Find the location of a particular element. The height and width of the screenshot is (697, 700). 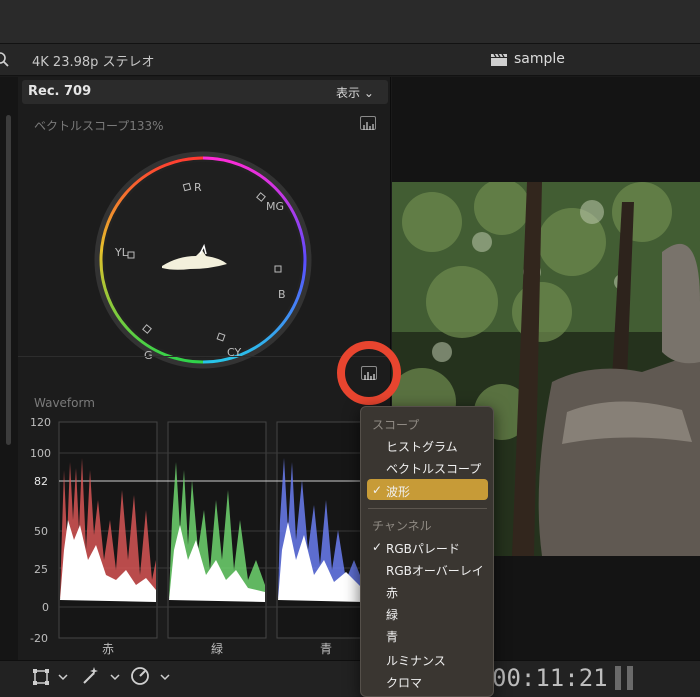

svg-text: 50 is located at coordinates (41, 531).